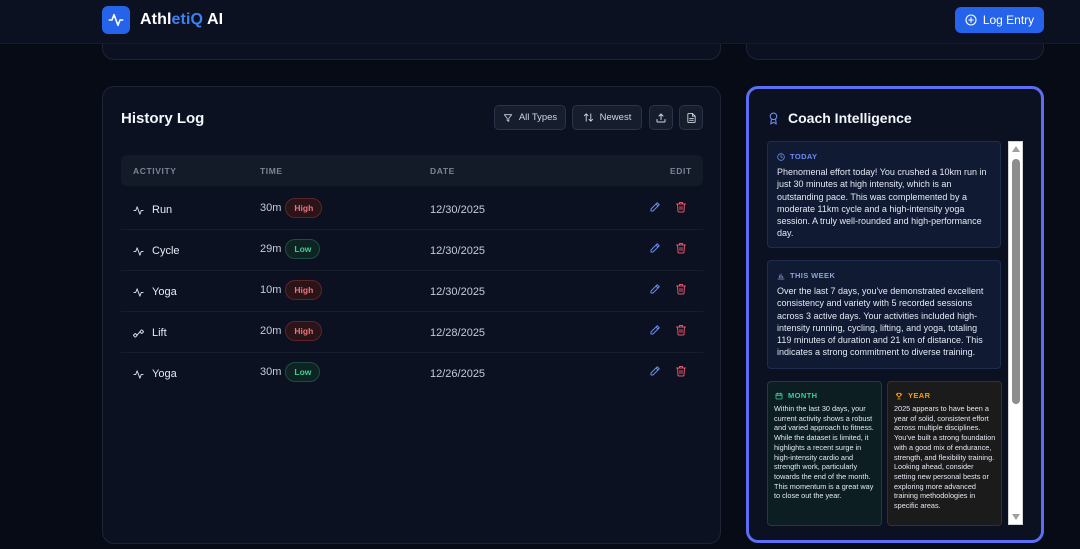 Image resolution: width=1080 pixels, height=549 pixels. I want to click on year-label-text: YEAR, so click(919, 395).